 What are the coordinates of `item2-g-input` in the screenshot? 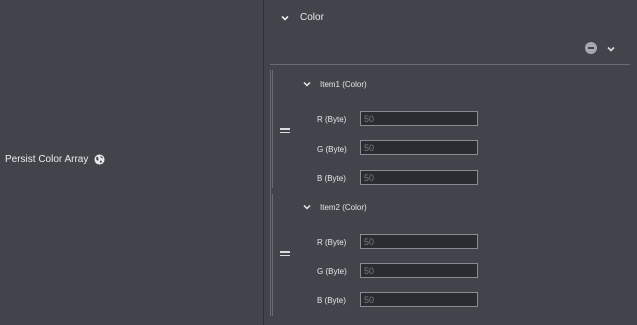 It's located at (419, 270).